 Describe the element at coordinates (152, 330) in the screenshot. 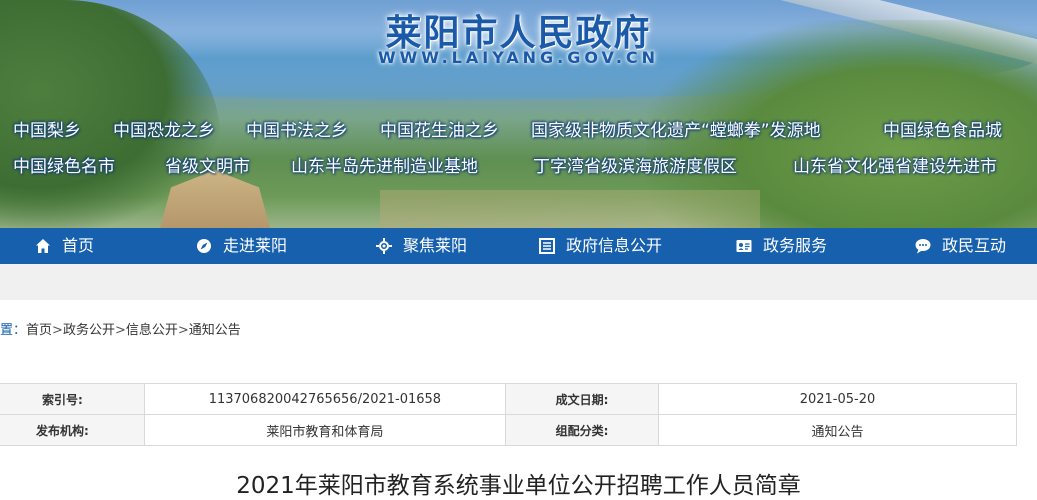

I see `breadcrumb-item-info: 信息公开` at that location.